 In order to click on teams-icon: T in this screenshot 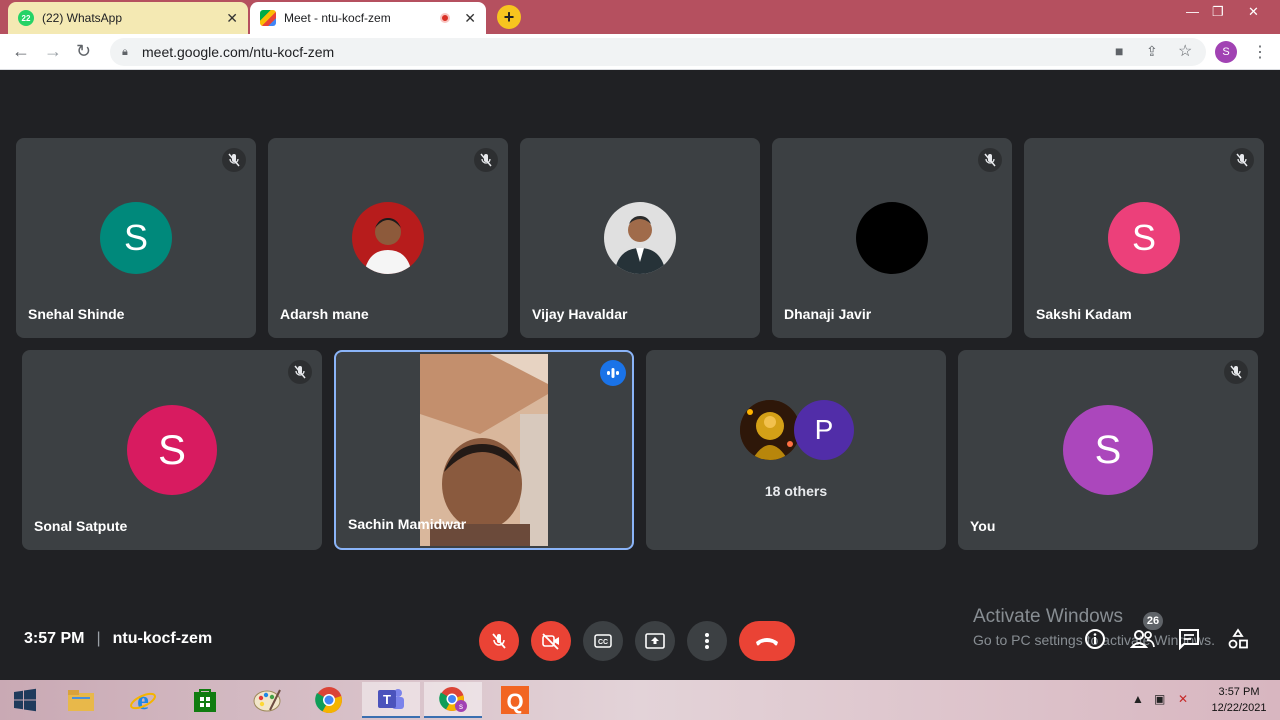, I will do `click(391, 699)`.